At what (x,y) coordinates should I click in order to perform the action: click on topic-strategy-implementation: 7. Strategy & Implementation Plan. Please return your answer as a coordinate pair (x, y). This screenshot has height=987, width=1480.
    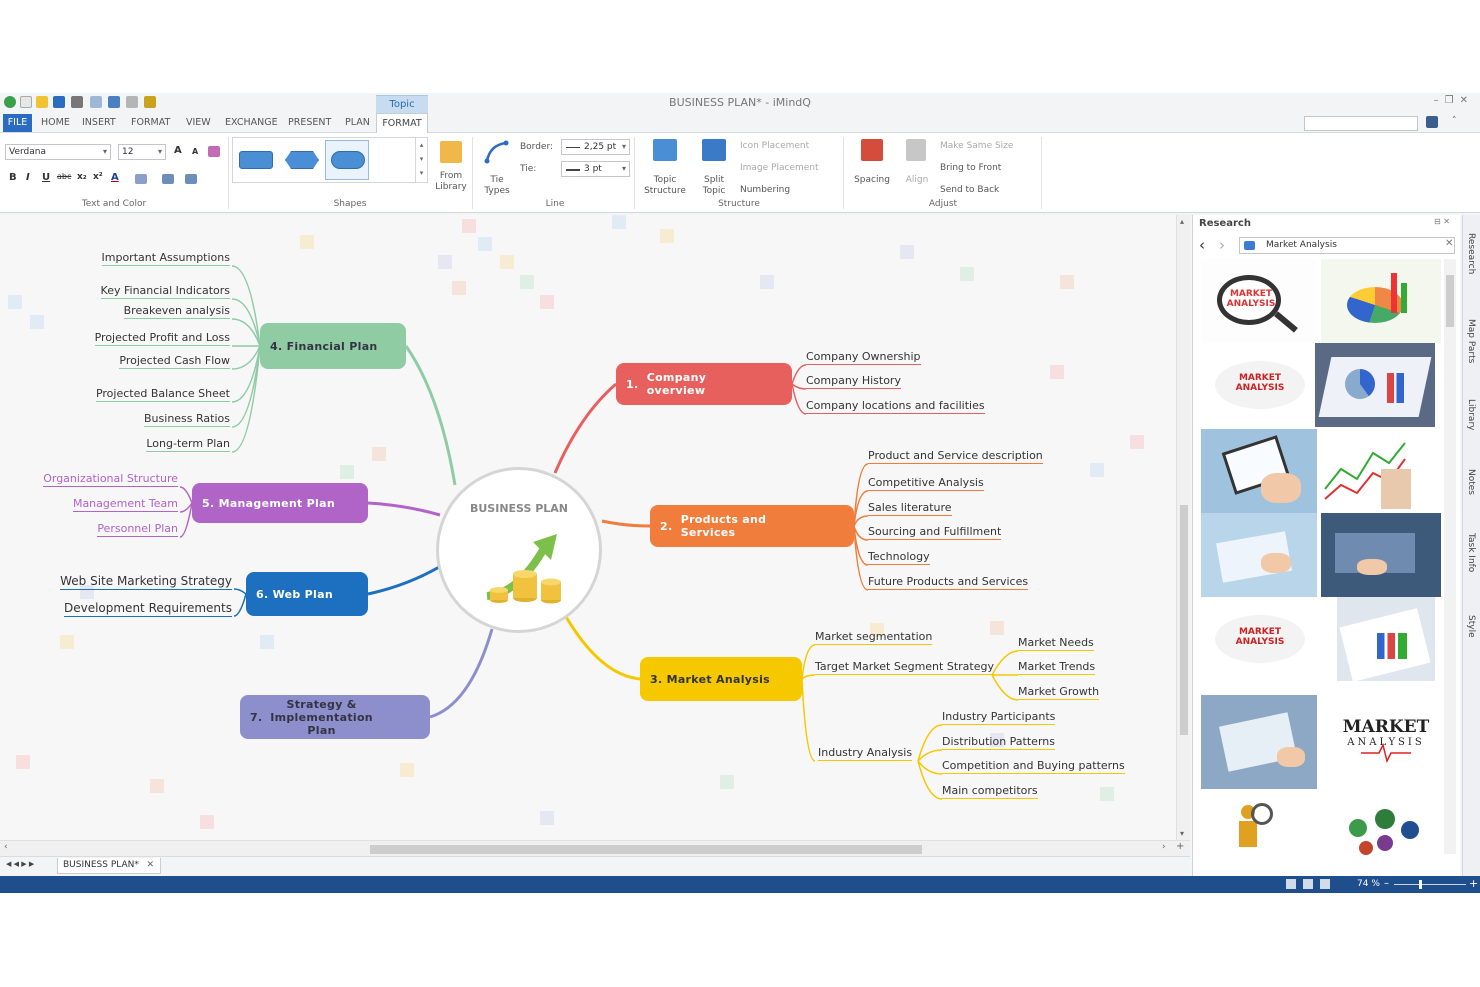
    Looking at the image, I should click on (335, 717).